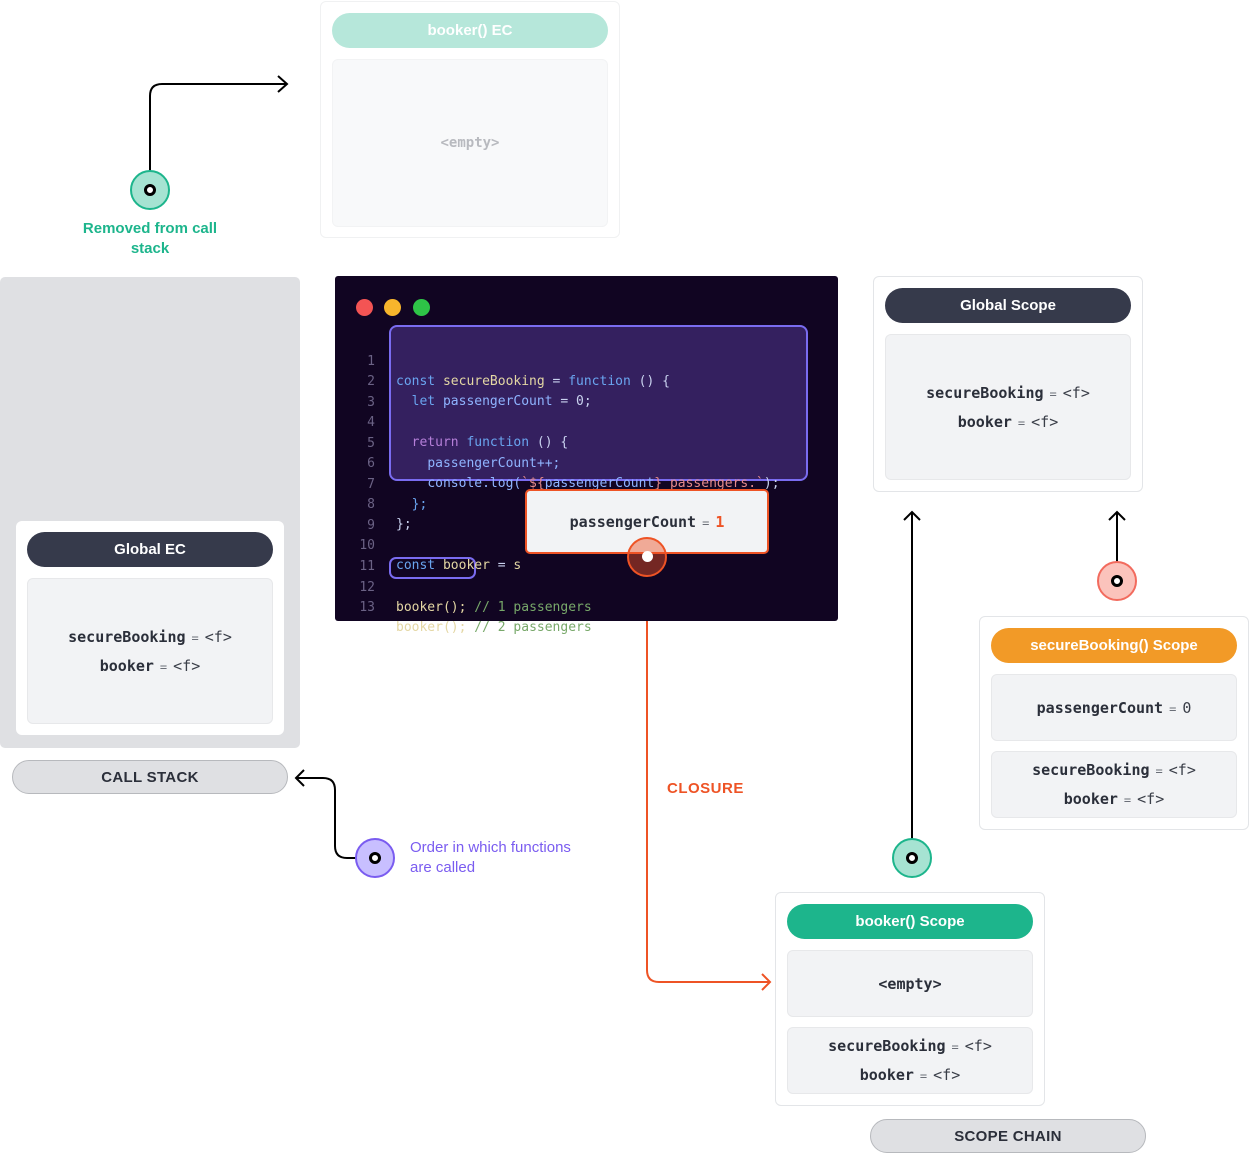  I want to click on global-ec-var: secureBooking = <f>, so click(150, 636).